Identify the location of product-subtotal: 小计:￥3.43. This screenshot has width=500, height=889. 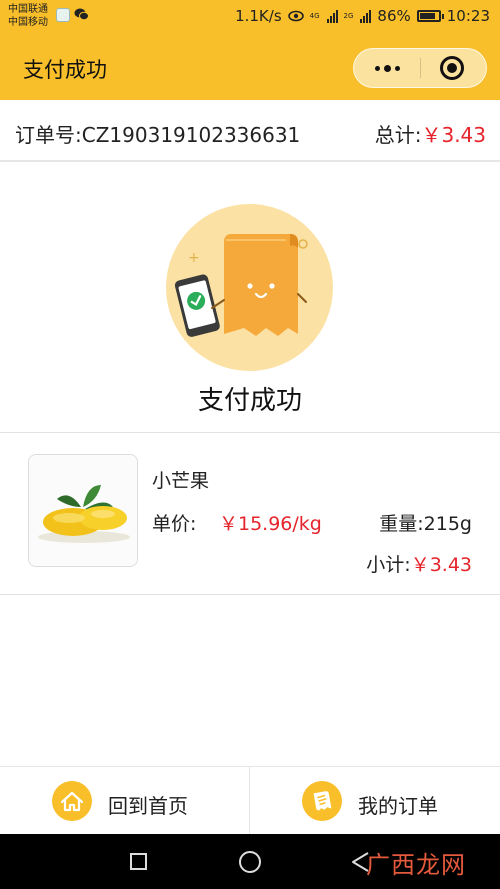
(419, 563).